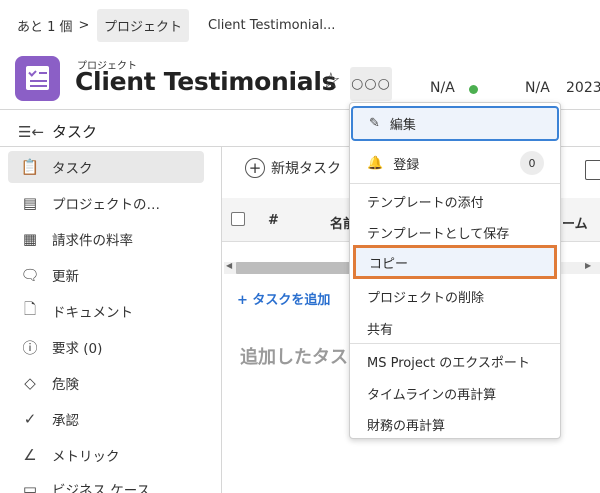 The image size is (600, 493). What do you see at coordinates (583, 88) in the screenshot?
I see `date-value: 2023` at bounding box center [583, 88].